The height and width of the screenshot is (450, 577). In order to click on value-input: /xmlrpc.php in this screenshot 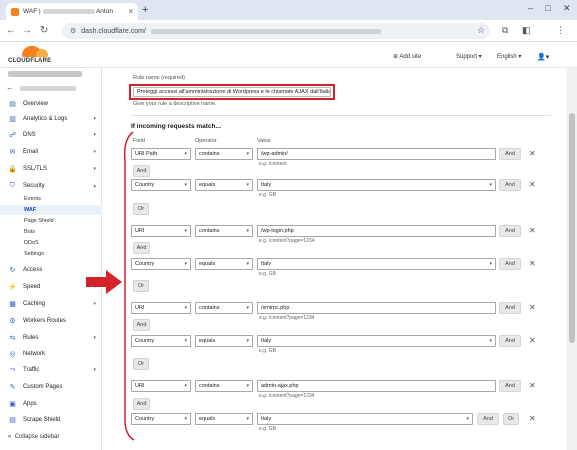, I will do `click(376, 308)`.